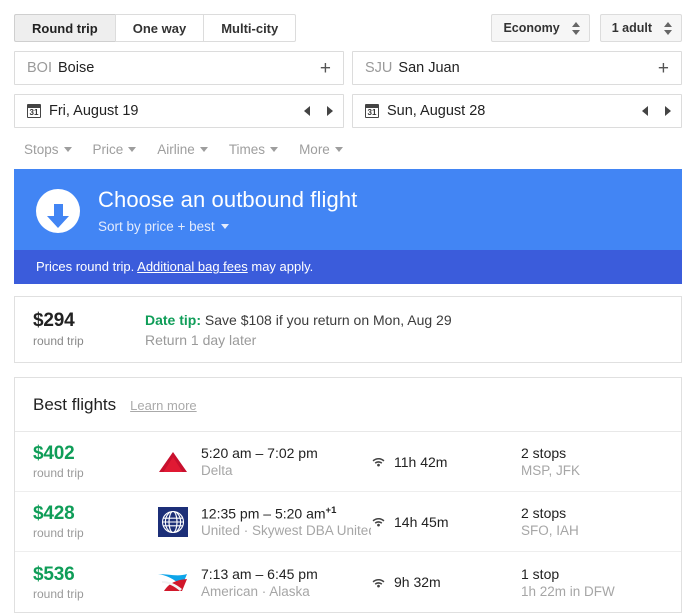 The width and height of the screenshot is (696, 613). I want to click on filter-stops: Stops, so click(48, 149).